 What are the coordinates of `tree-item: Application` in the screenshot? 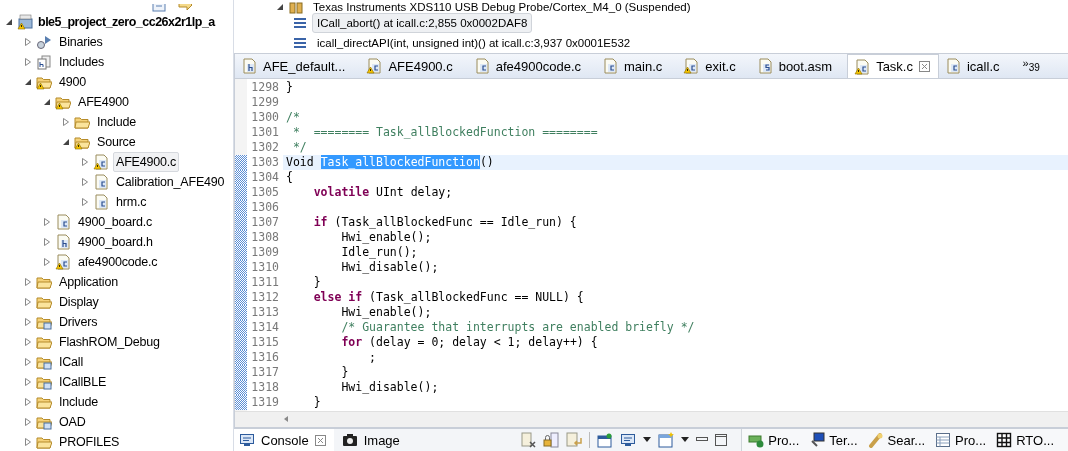 It's located at (88, 282).